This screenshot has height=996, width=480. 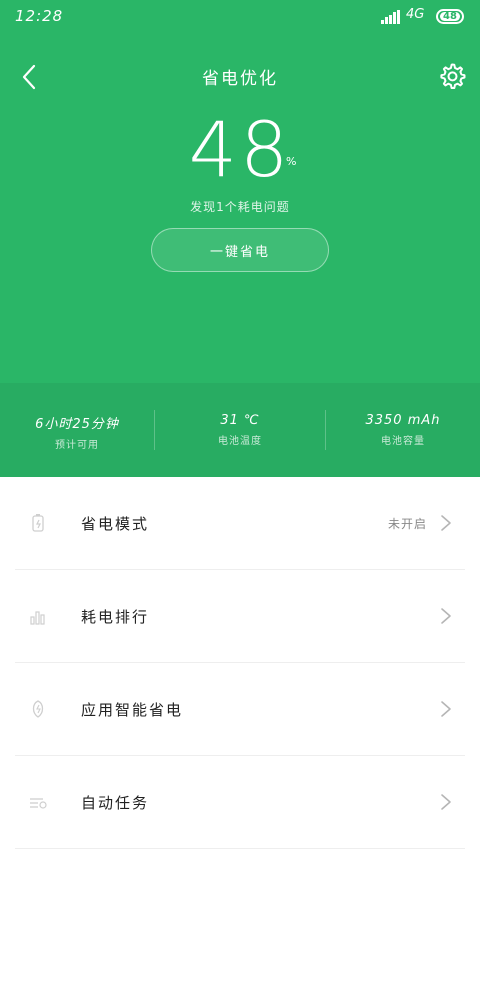 I want to click on battery-level: 48, so click(x=450, y=17).